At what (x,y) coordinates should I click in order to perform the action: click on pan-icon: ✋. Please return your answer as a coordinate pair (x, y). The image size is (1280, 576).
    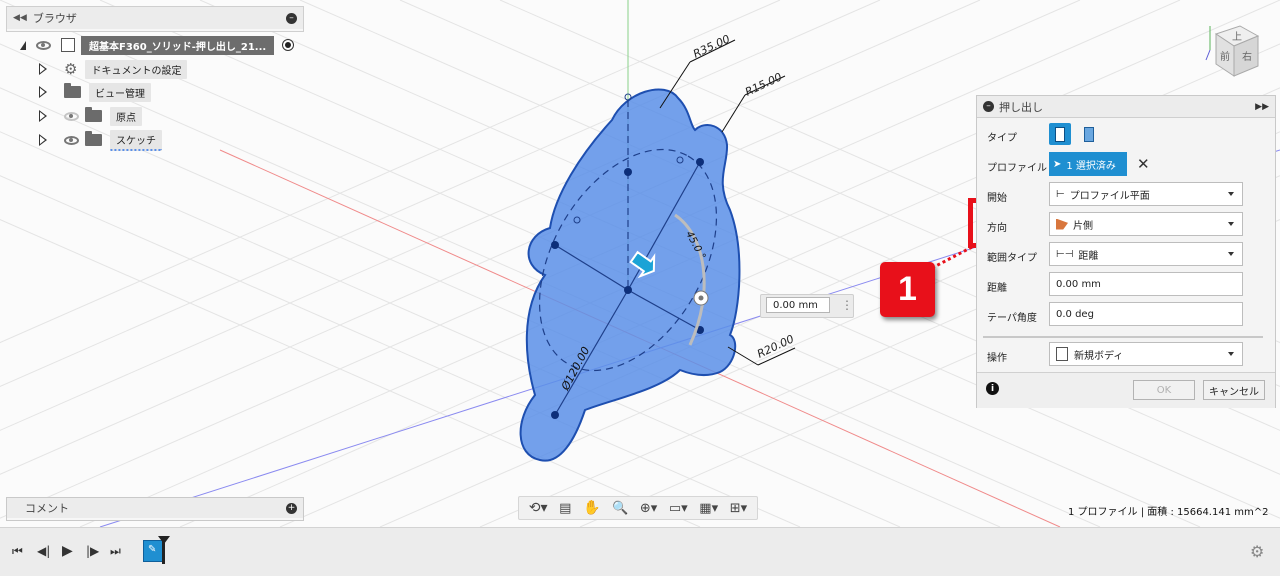
    Looking at the image, I should click on (591, 508).